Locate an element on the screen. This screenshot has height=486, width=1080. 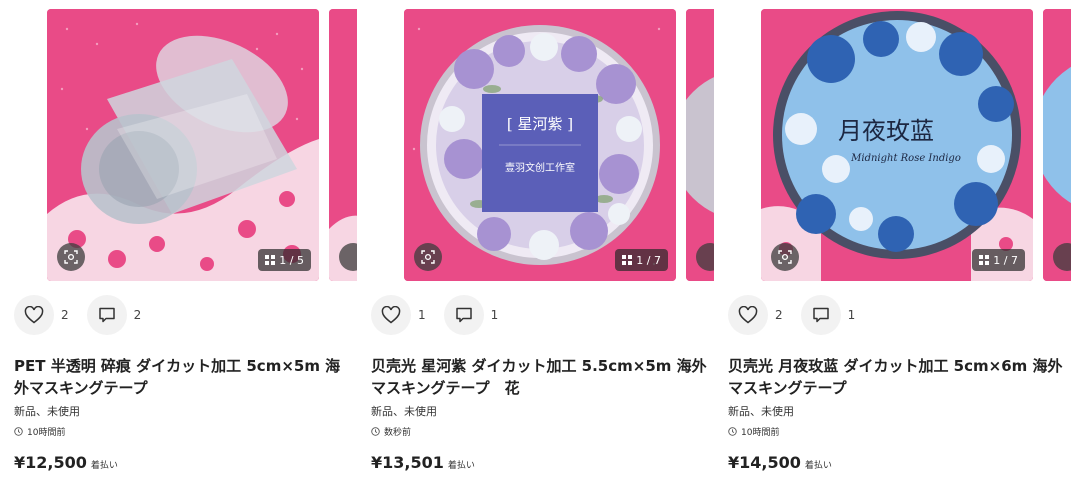
image-count-badge: 1 / 5 is located at coordinates (284, 260).